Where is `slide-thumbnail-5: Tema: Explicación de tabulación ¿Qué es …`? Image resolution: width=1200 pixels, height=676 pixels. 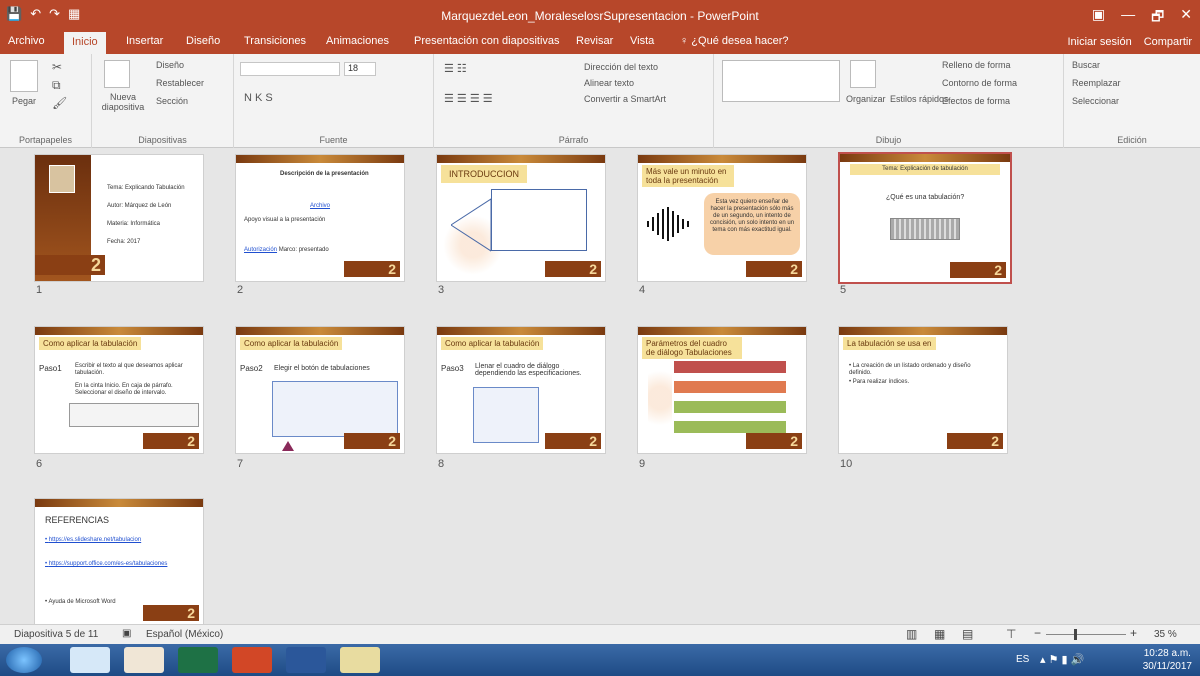 slide-thumbnail-5: Tema: Explicación de tabulación ¿Qué es … is located at coordinates (925, 218).